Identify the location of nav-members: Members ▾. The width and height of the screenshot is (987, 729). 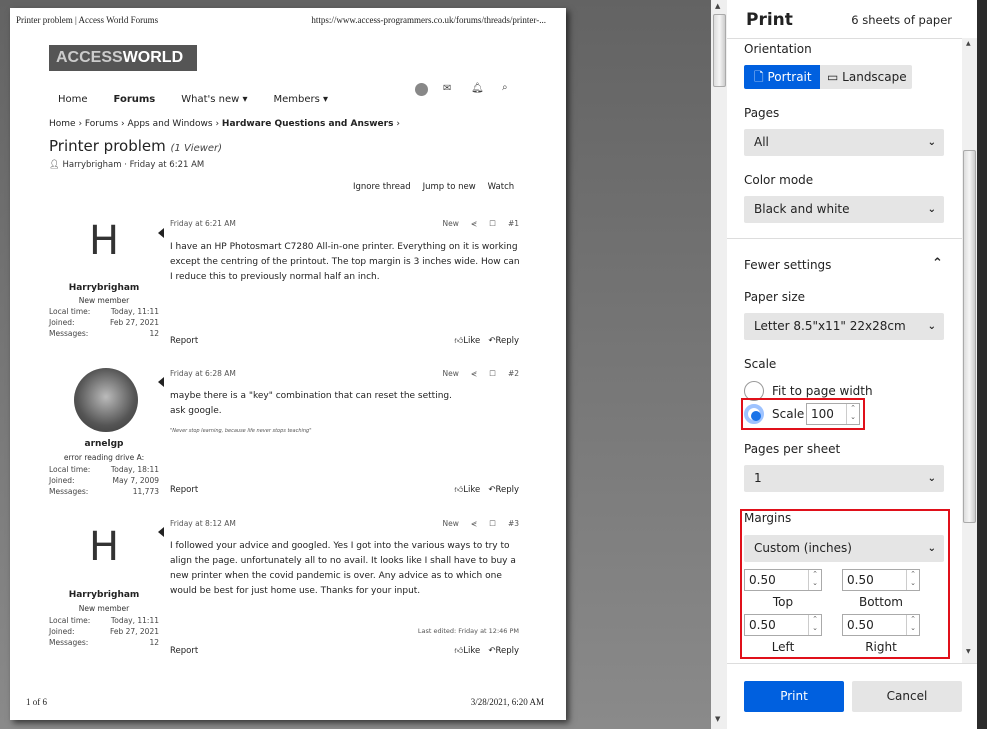
(301, 99).